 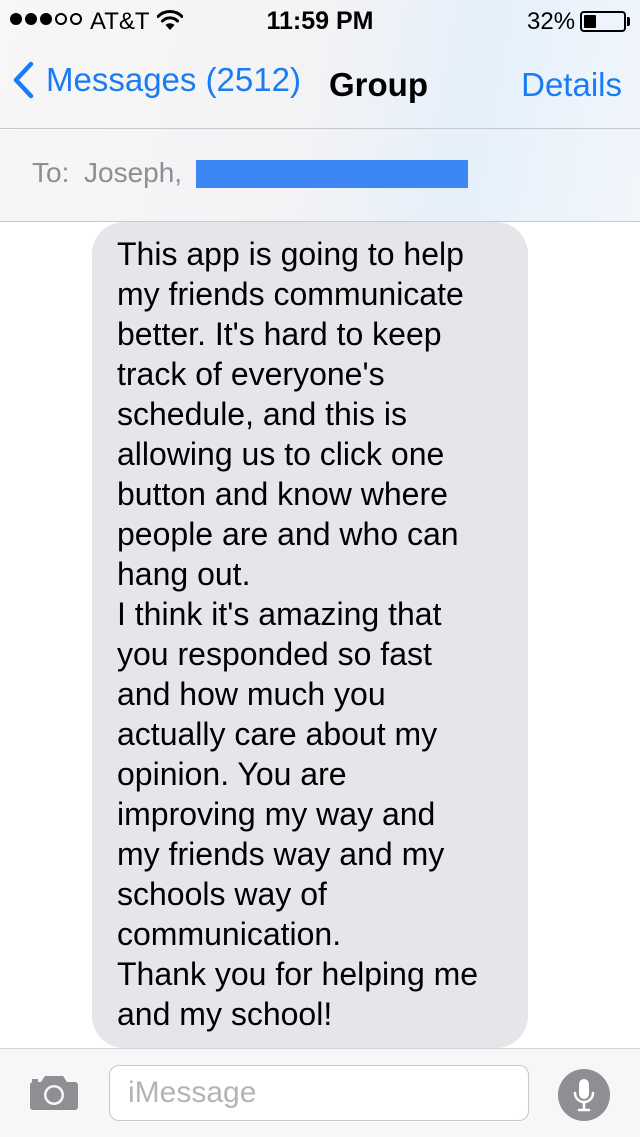 What do you see at coordinates (184, 574) in the screenshot?
I see `message-line: hang out.` at bounding box center [184, 574].